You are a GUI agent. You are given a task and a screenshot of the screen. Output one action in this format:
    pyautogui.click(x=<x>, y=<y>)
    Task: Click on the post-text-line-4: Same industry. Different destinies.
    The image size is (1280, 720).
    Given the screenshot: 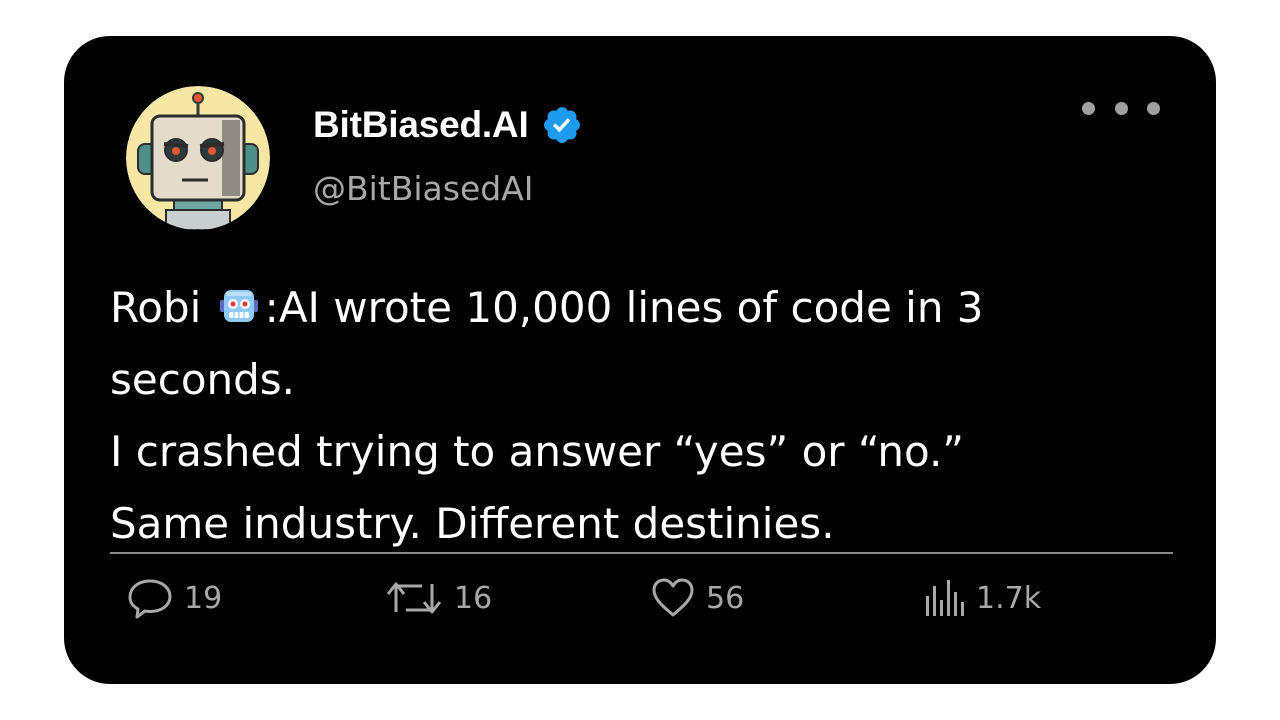 What is the action you would take?
    pyautogui.click(x=472, y=523)
    